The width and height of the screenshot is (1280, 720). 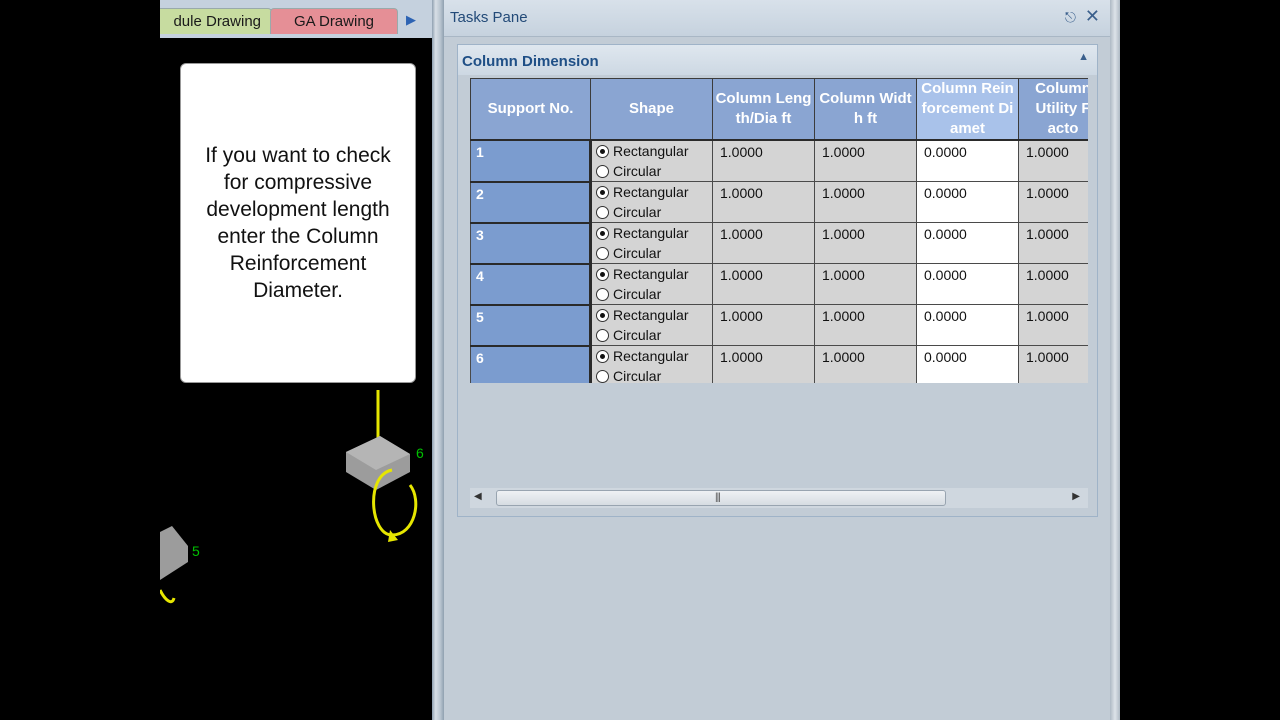 What do you see at coordinates (1076, 496) in the screenshot?
I see `scroll-right-icon: ▶` at bounding box center [1076, 496].